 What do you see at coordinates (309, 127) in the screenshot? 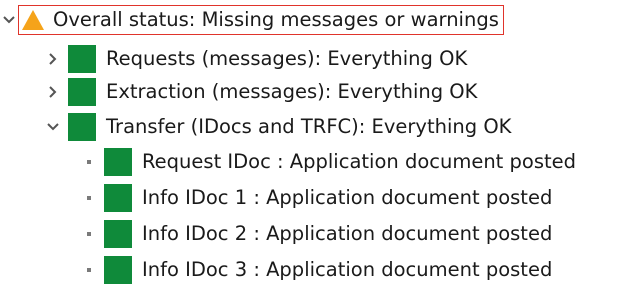
I see `node-label: Transfer (IDocs and TRFC): Everything OK` at bounding box center [309, 127].